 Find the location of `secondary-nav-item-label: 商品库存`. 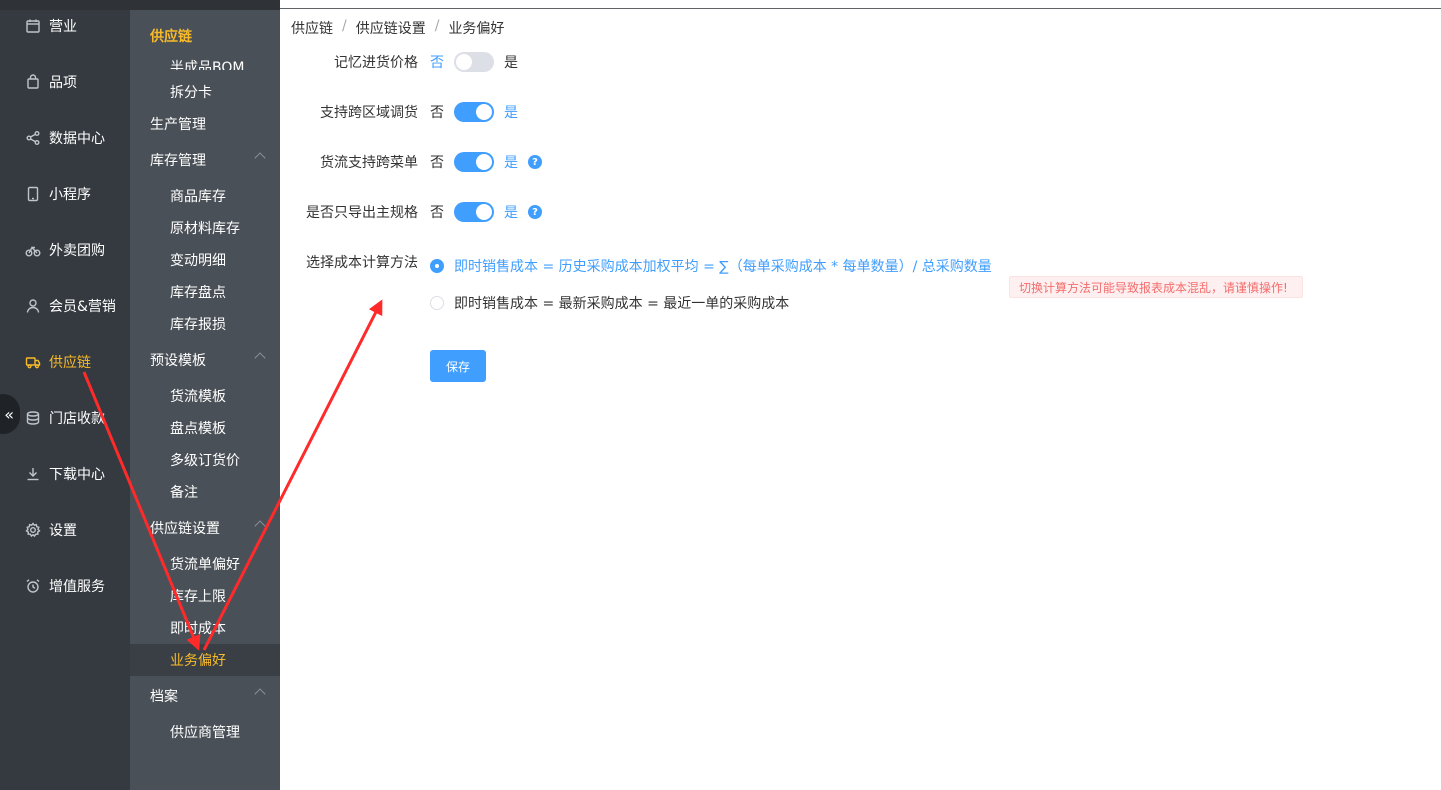

secondary-nav-item-label: 商品库存 is located at coordinates (198, 197).